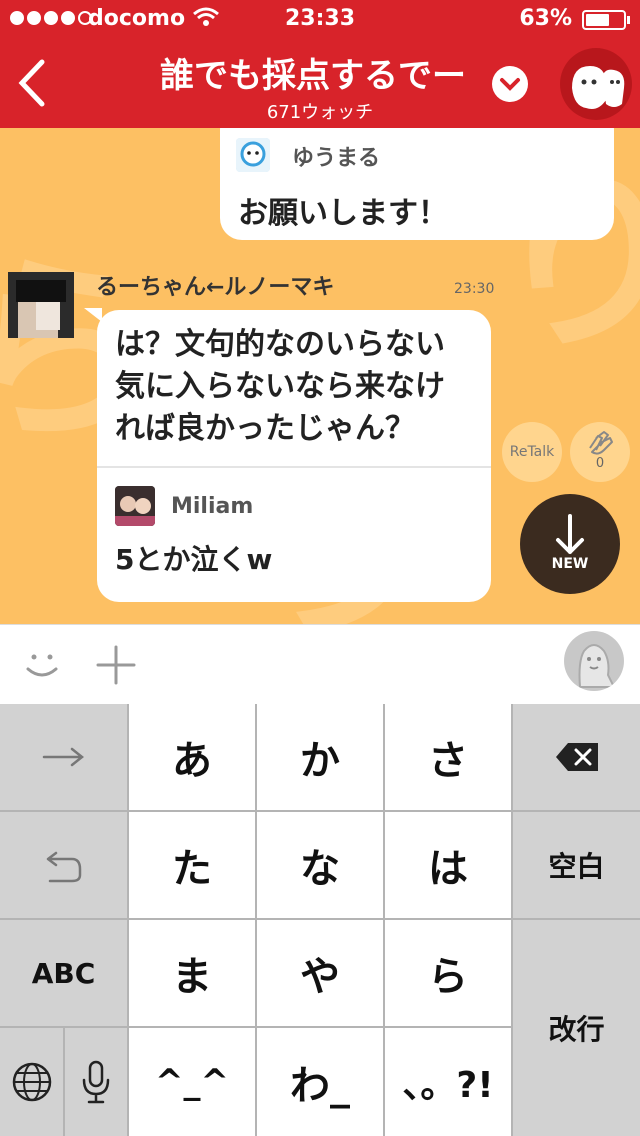 This screenshot has width=640, height=1136. I want to click on title-dropdown-button, so click(510, 84).